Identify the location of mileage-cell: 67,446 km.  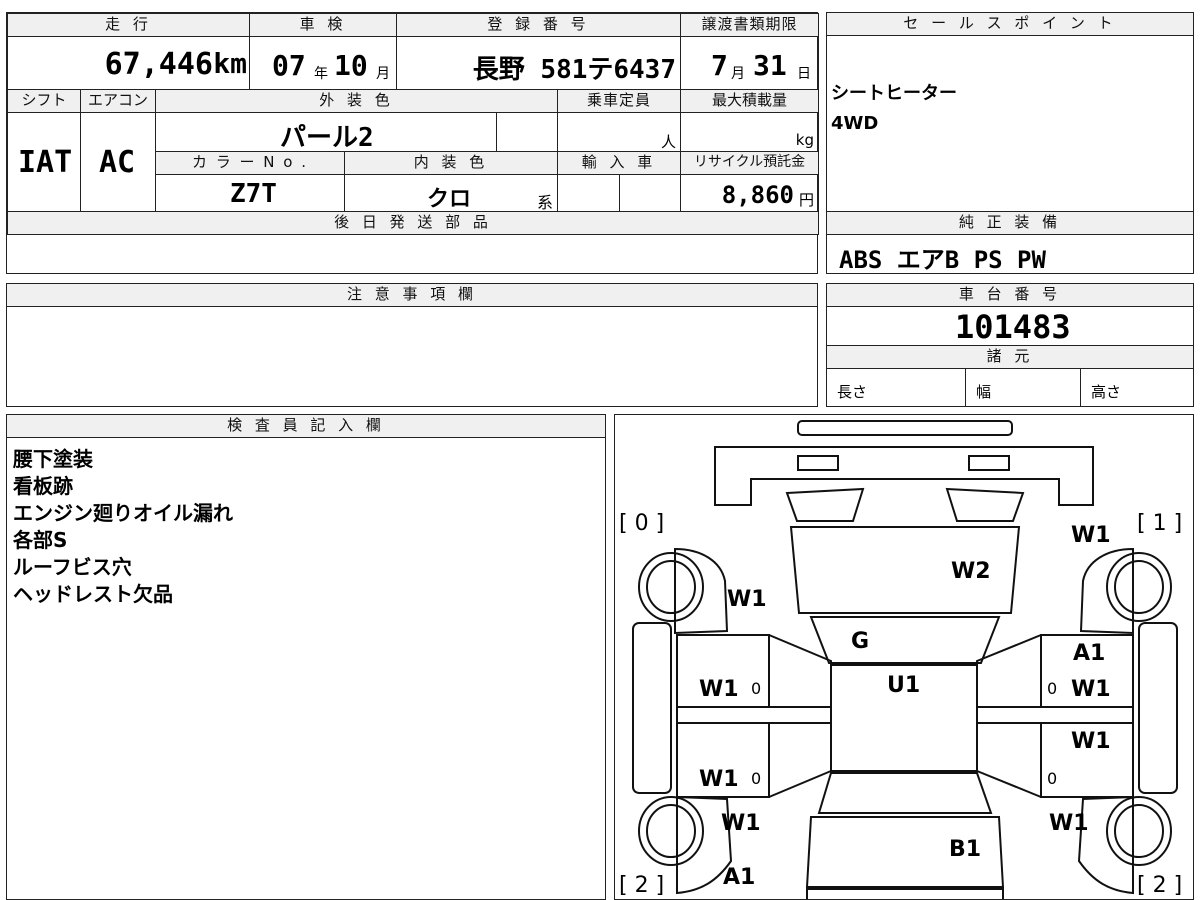
(128, 63).